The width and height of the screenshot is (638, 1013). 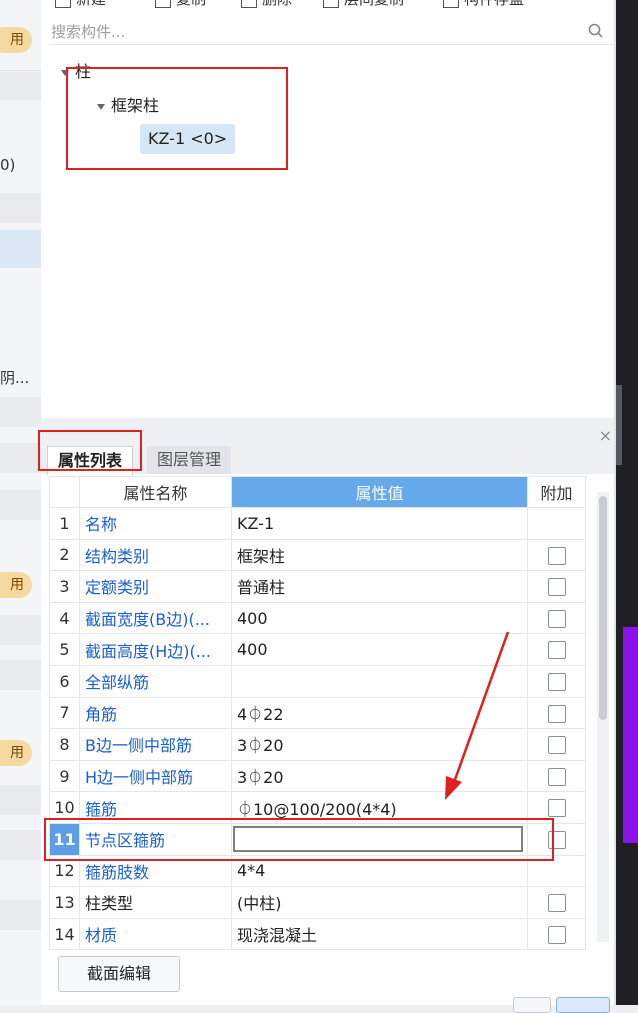 I want to click on tab-layers: 图层管理, so click(x=189, y=460).